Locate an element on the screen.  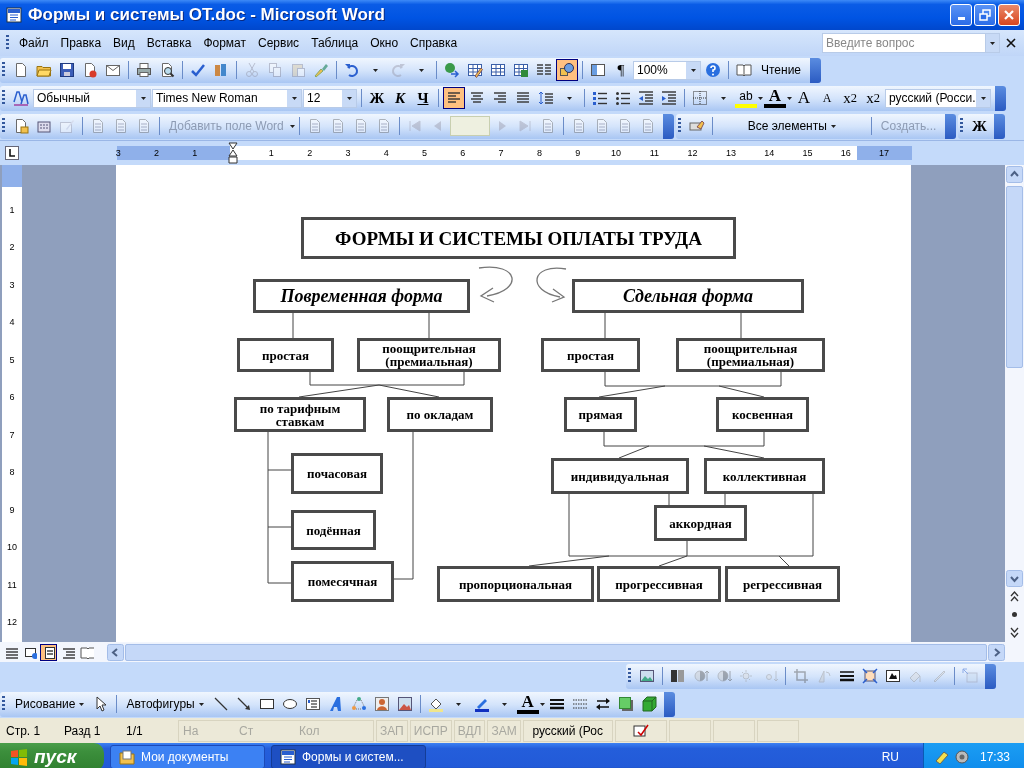
arrow-style-icon is located at coordinates (602, 704).